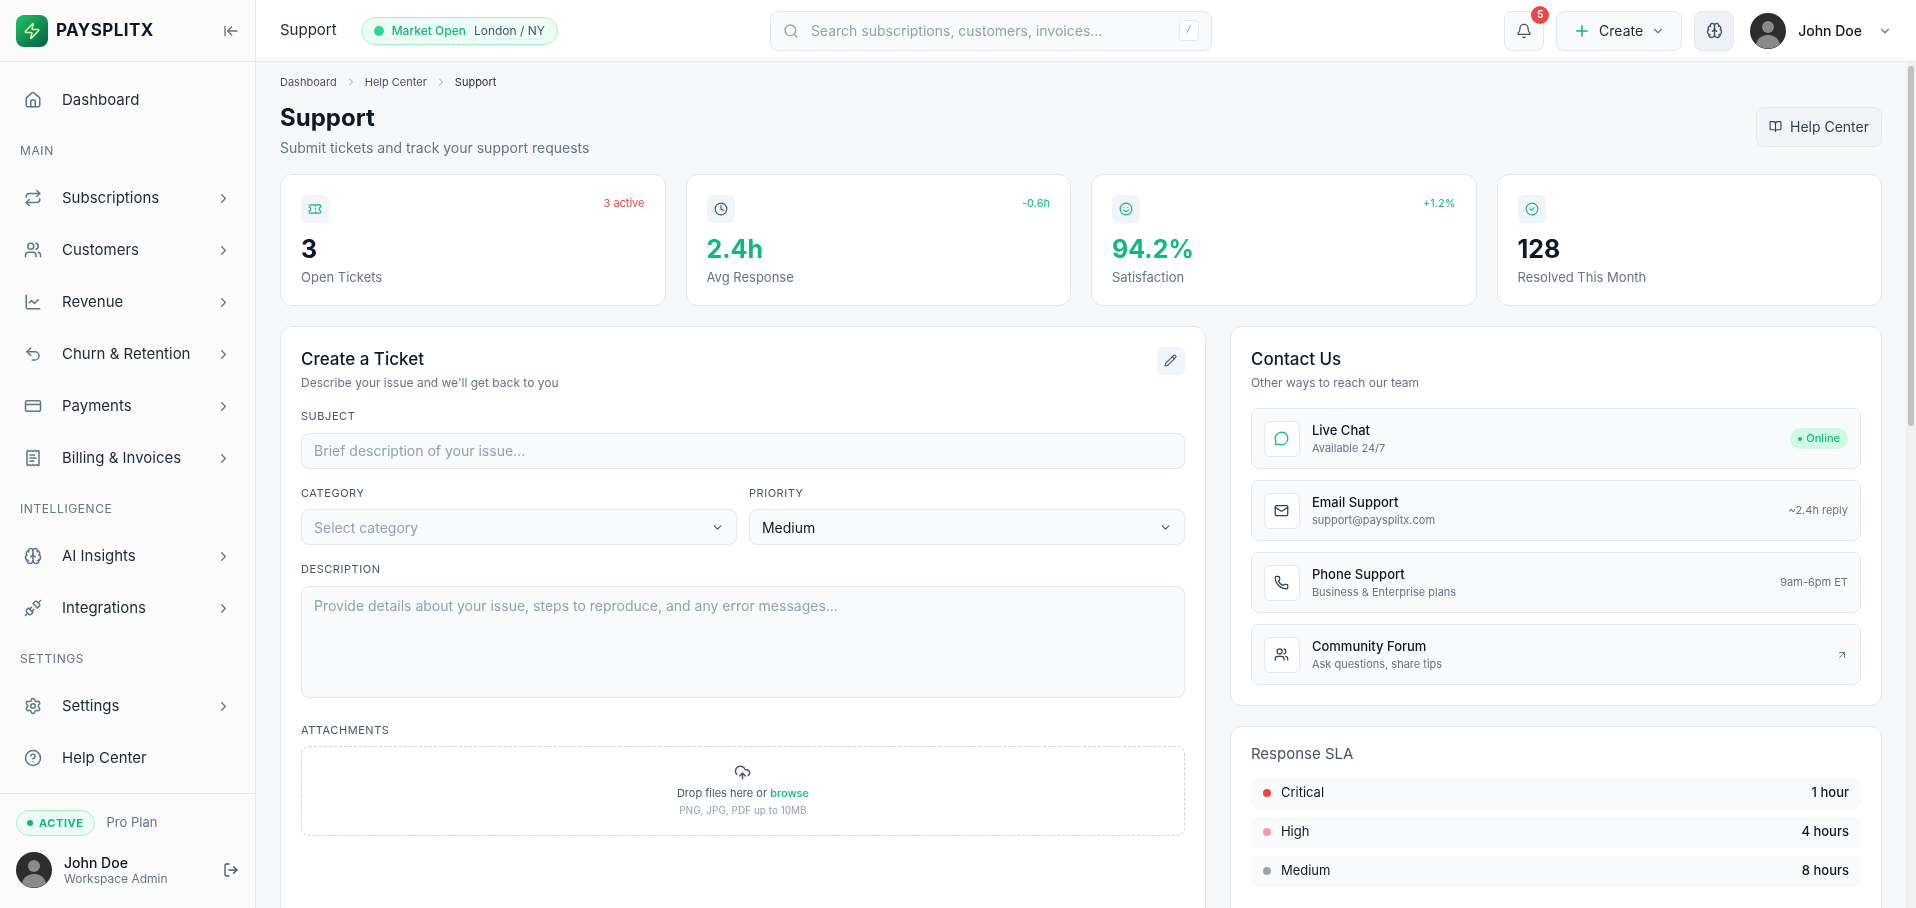  I want to click on field-label: ATTACHMENTS, so click(346, 729).